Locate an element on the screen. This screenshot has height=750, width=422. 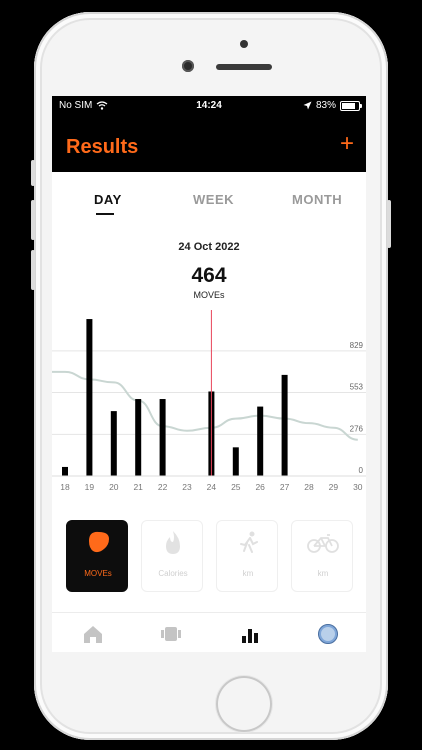
header-bar: Results + is located at coordinates (209, 144).